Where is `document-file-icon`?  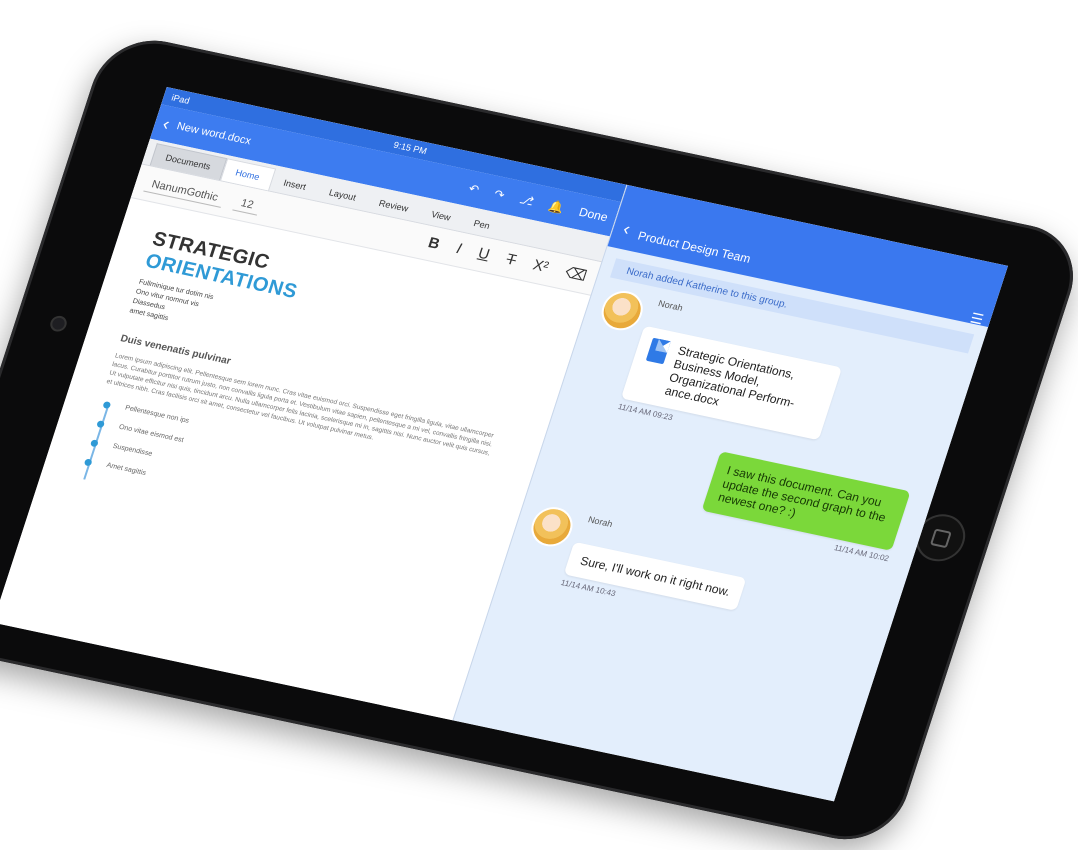
document-file-icon is located at coordinates (658, 351).